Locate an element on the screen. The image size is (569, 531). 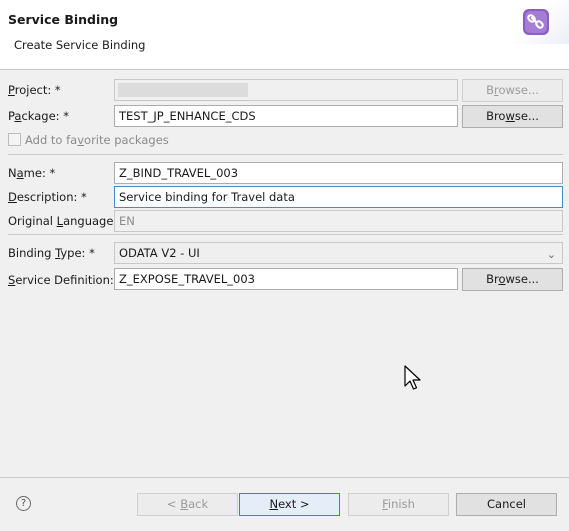
name-field: Z_BIND_TRAVEL_003 is located at coordinates (338, 173).